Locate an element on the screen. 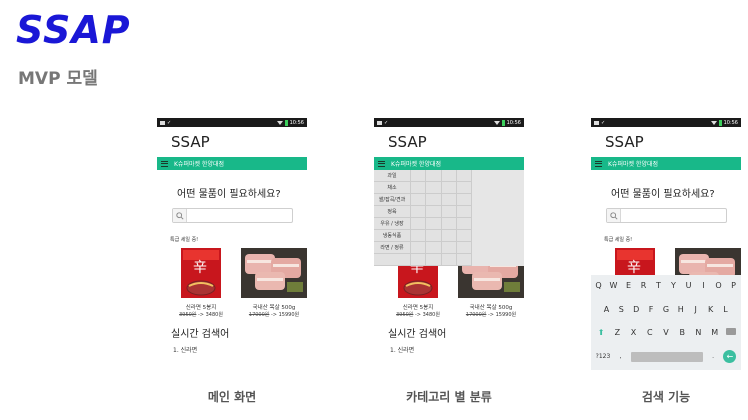 The height and width of the screenshot is (420, 748). key: G is located at coordinates (665, 309).